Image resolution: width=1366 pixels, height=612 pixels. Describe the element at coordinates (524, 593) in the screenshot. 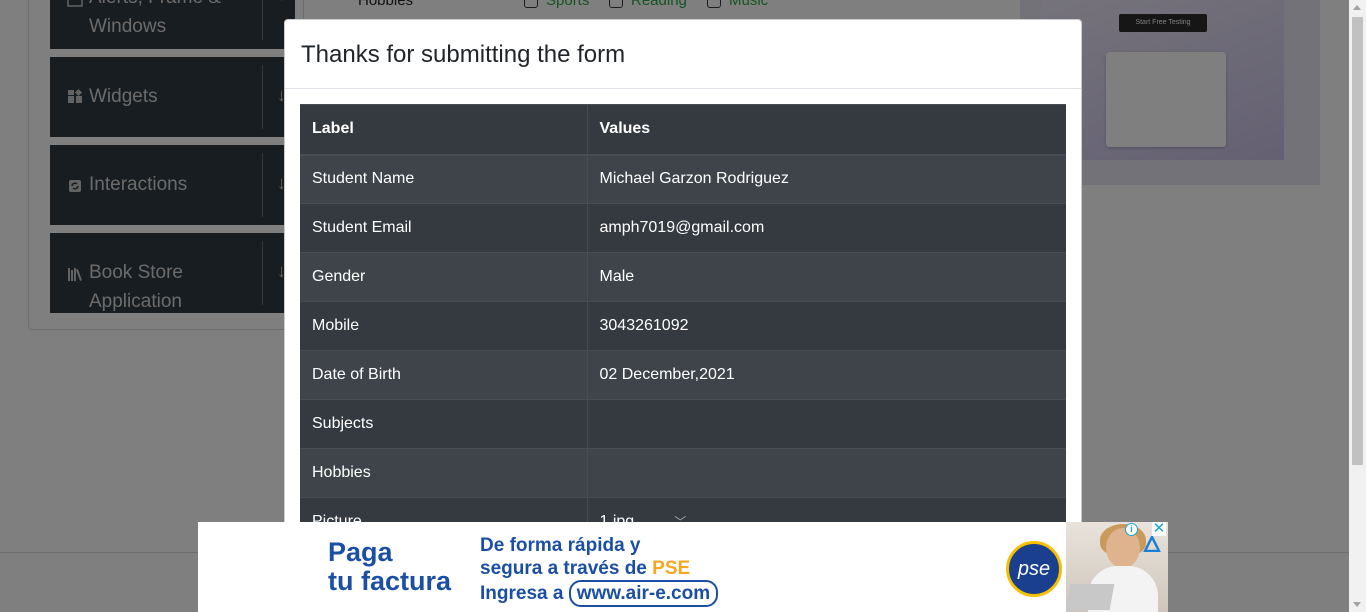

I see `ad-copy-text: Ingresa a` at that location.